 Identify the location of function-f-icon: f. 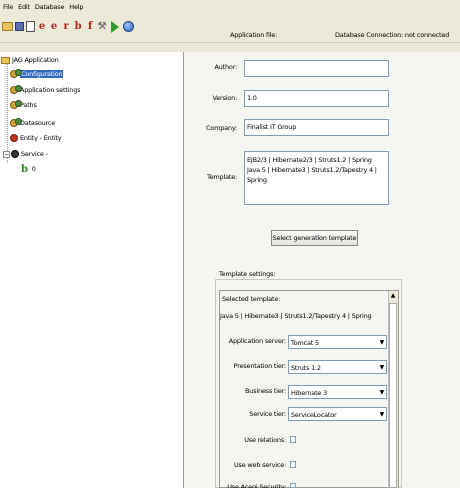
(90, 26).